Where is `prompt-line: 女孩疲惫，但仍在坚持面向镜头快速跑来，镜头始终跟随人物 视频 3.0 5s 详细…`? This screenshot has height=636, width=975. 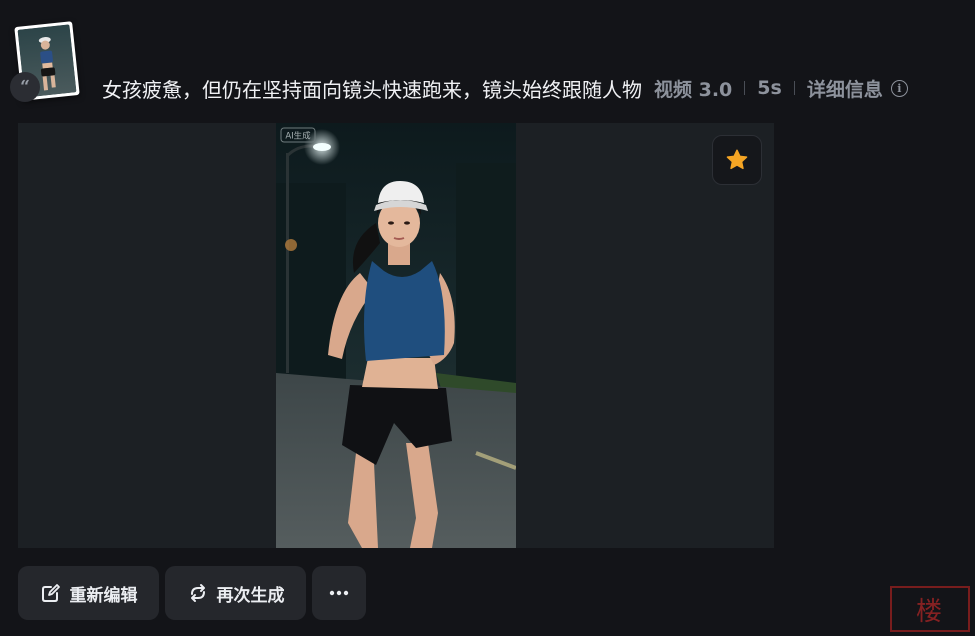
prompt-line: 女孩疲惫，但仍在坚持面向镜头快速跑来，镜头始终跟随人物 视频 3.0 5s 详细… is located at coordinates (505, 88).